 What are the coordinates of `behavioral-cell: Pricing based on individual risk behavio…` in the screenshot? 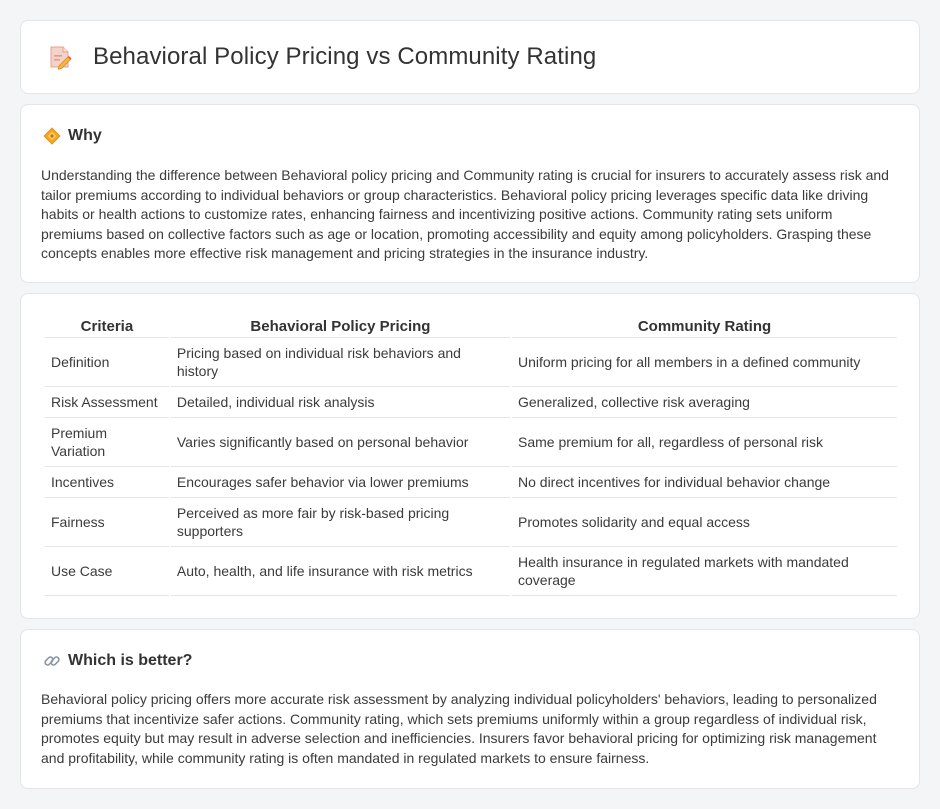 It's located at (340, 362).